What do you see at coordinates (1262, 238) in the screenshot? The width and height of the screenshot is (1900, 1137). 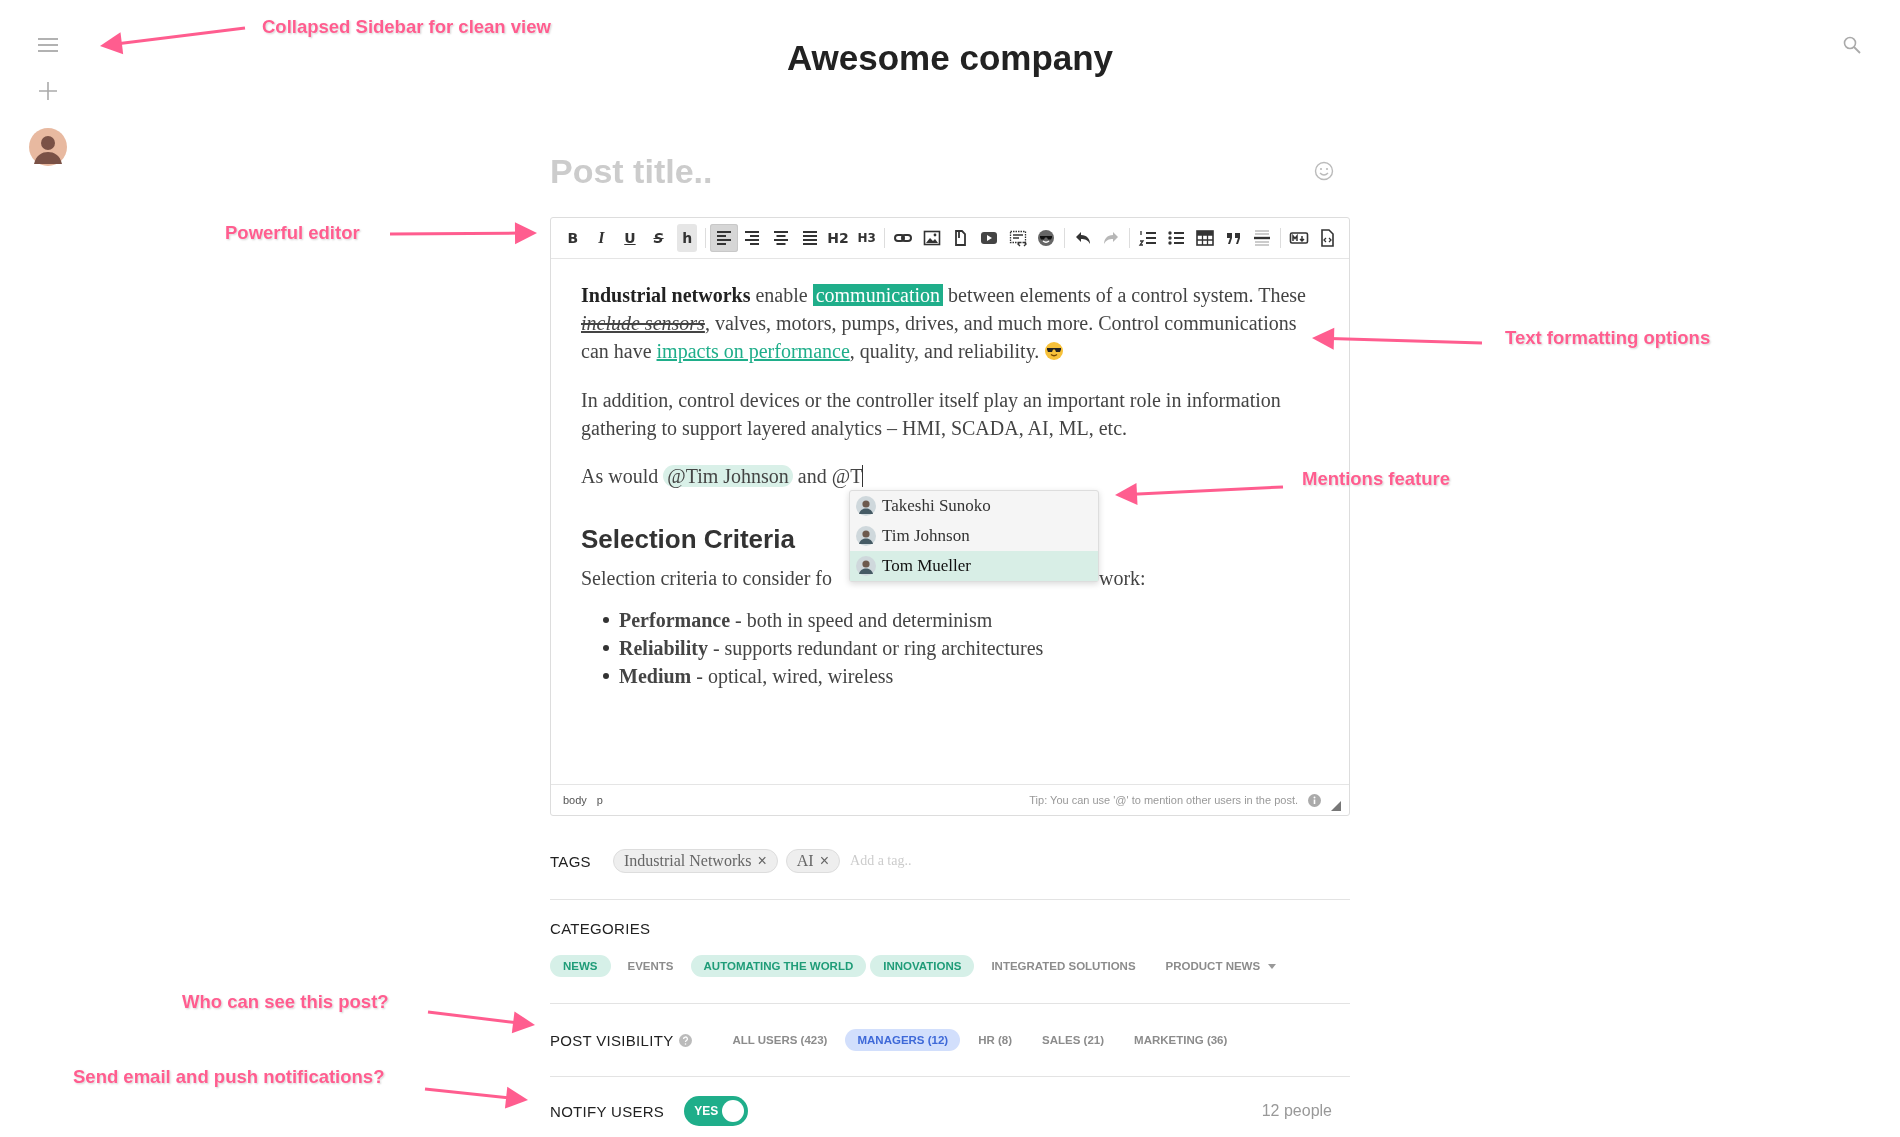 I see `horizontal-rule-icon` at bounding box center [1262, 238].